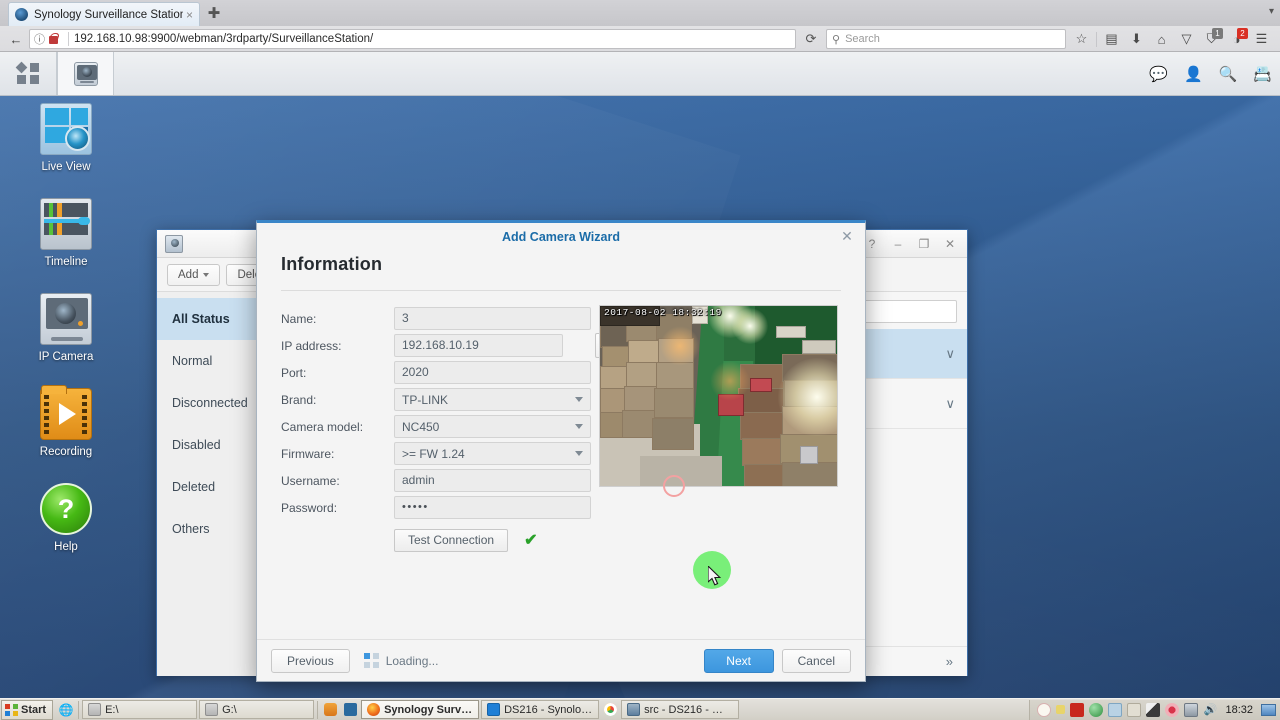 The height and width of the screenshot is (720, 1280). I want to click on back-button: ←, so click(16, 39).